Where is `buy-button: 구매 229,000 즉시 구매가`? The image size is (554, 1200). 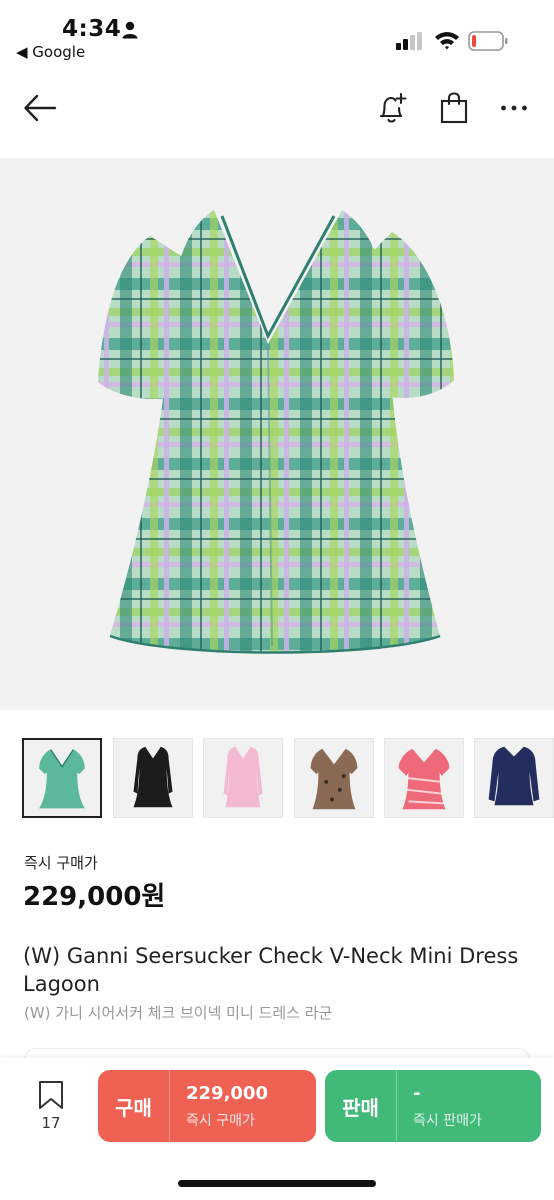 buy-button: 구매 229,000 즉시 구매가 is located at coordinates (207, 1106).